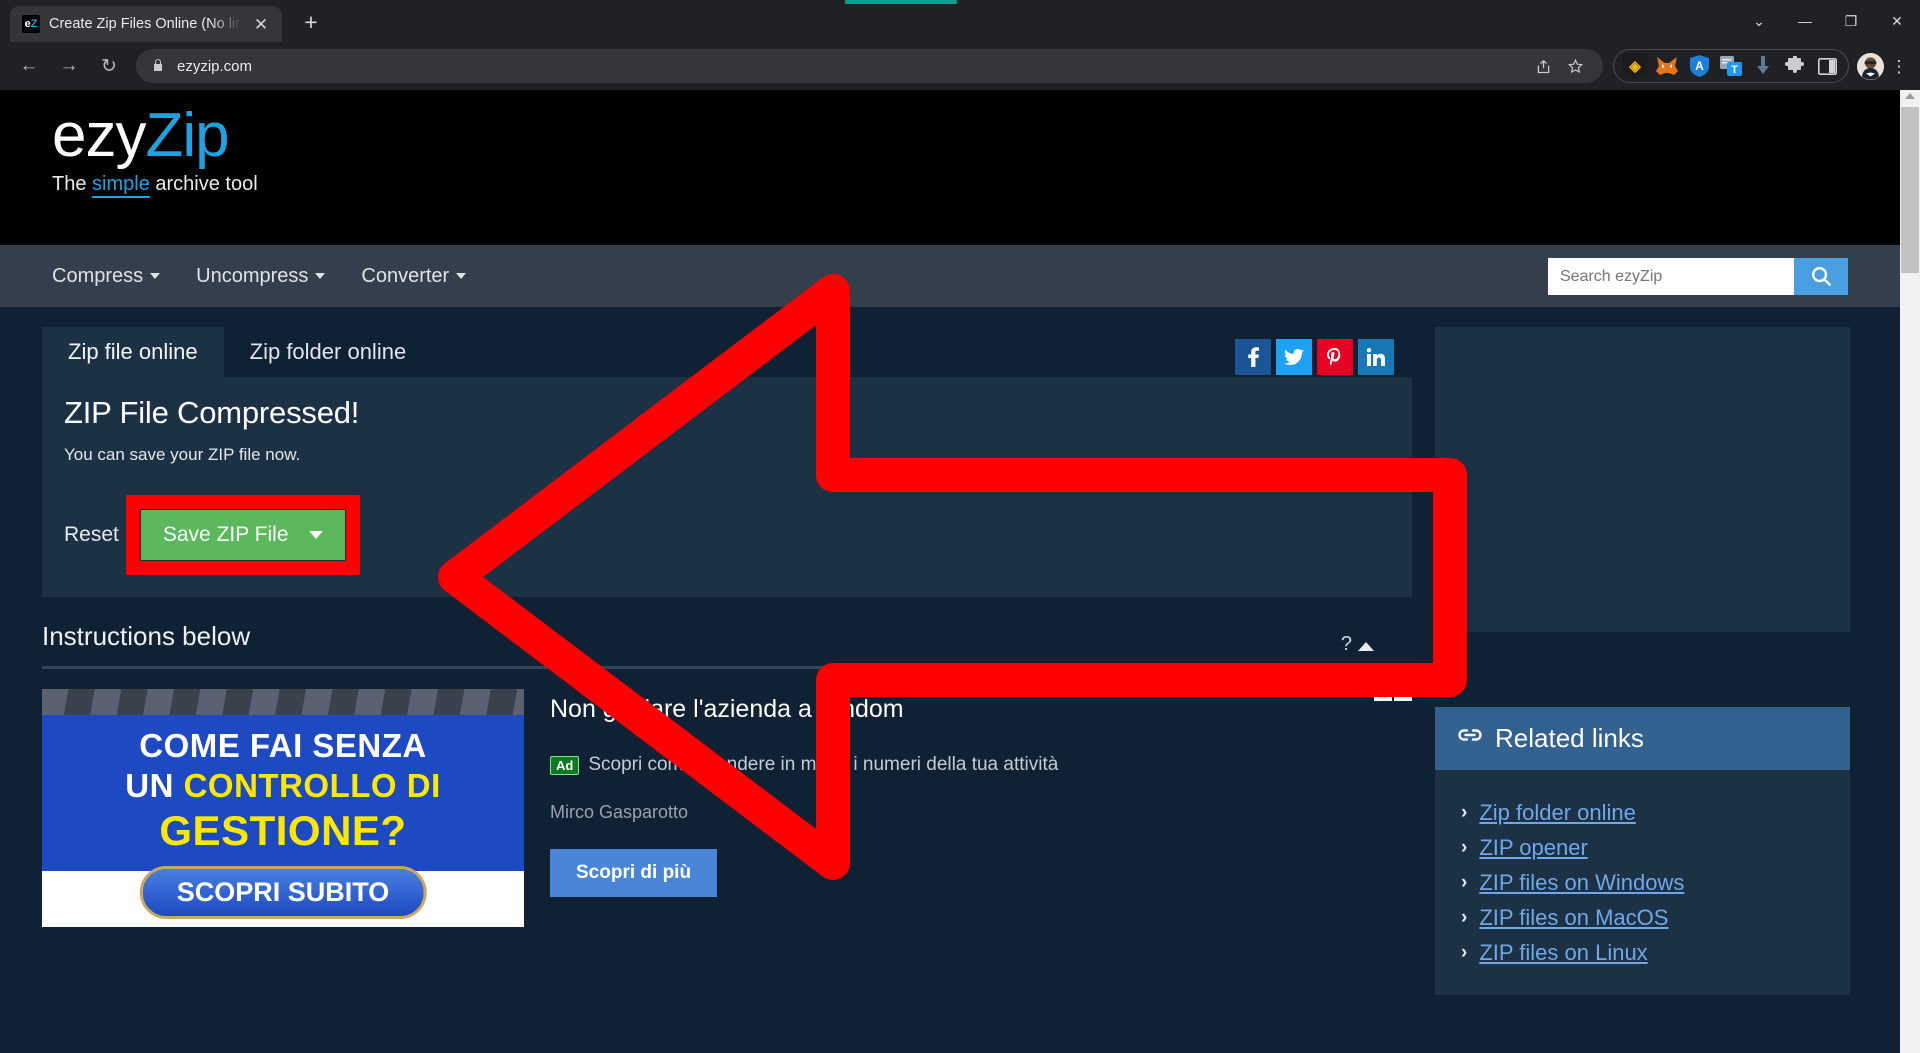 The height and width of the screenshot is (1053, 1920). I want to click on chevron-up-icon, so click(1366, 646).